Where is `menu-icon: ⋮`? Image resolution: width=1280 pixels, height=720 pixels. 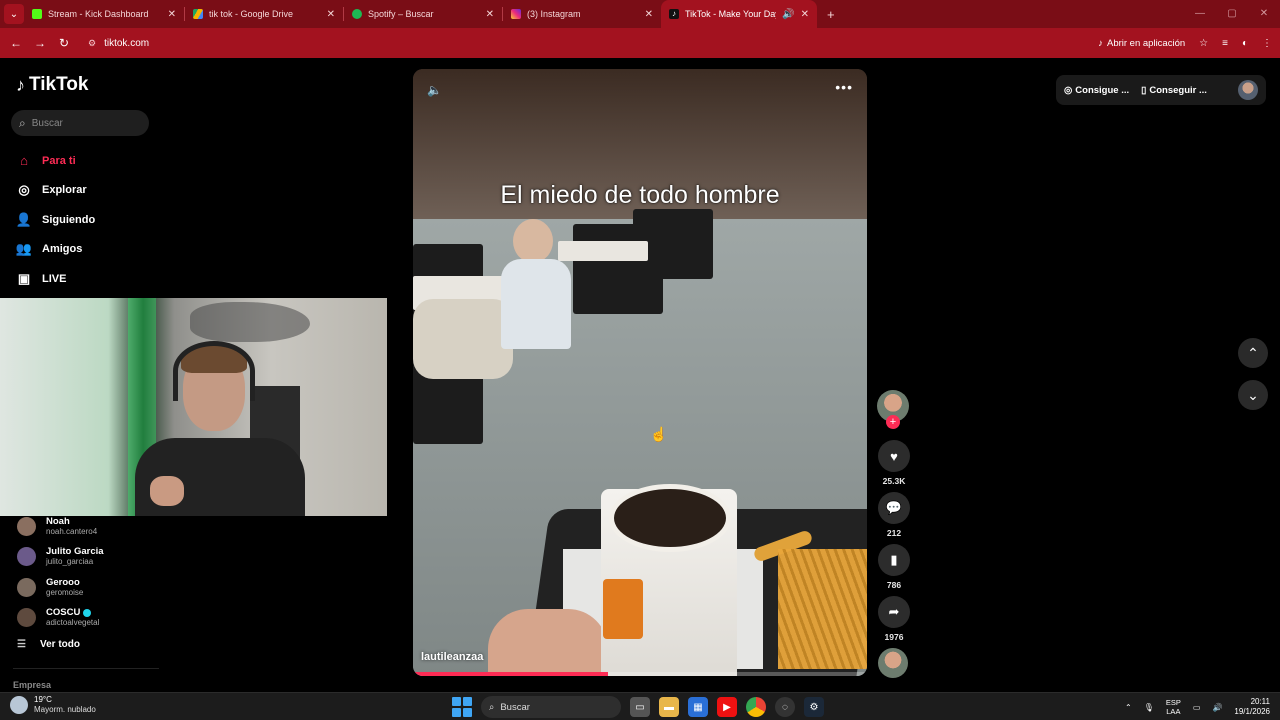 menu-icon: ⋮ is located at coordinates (1267, 43).